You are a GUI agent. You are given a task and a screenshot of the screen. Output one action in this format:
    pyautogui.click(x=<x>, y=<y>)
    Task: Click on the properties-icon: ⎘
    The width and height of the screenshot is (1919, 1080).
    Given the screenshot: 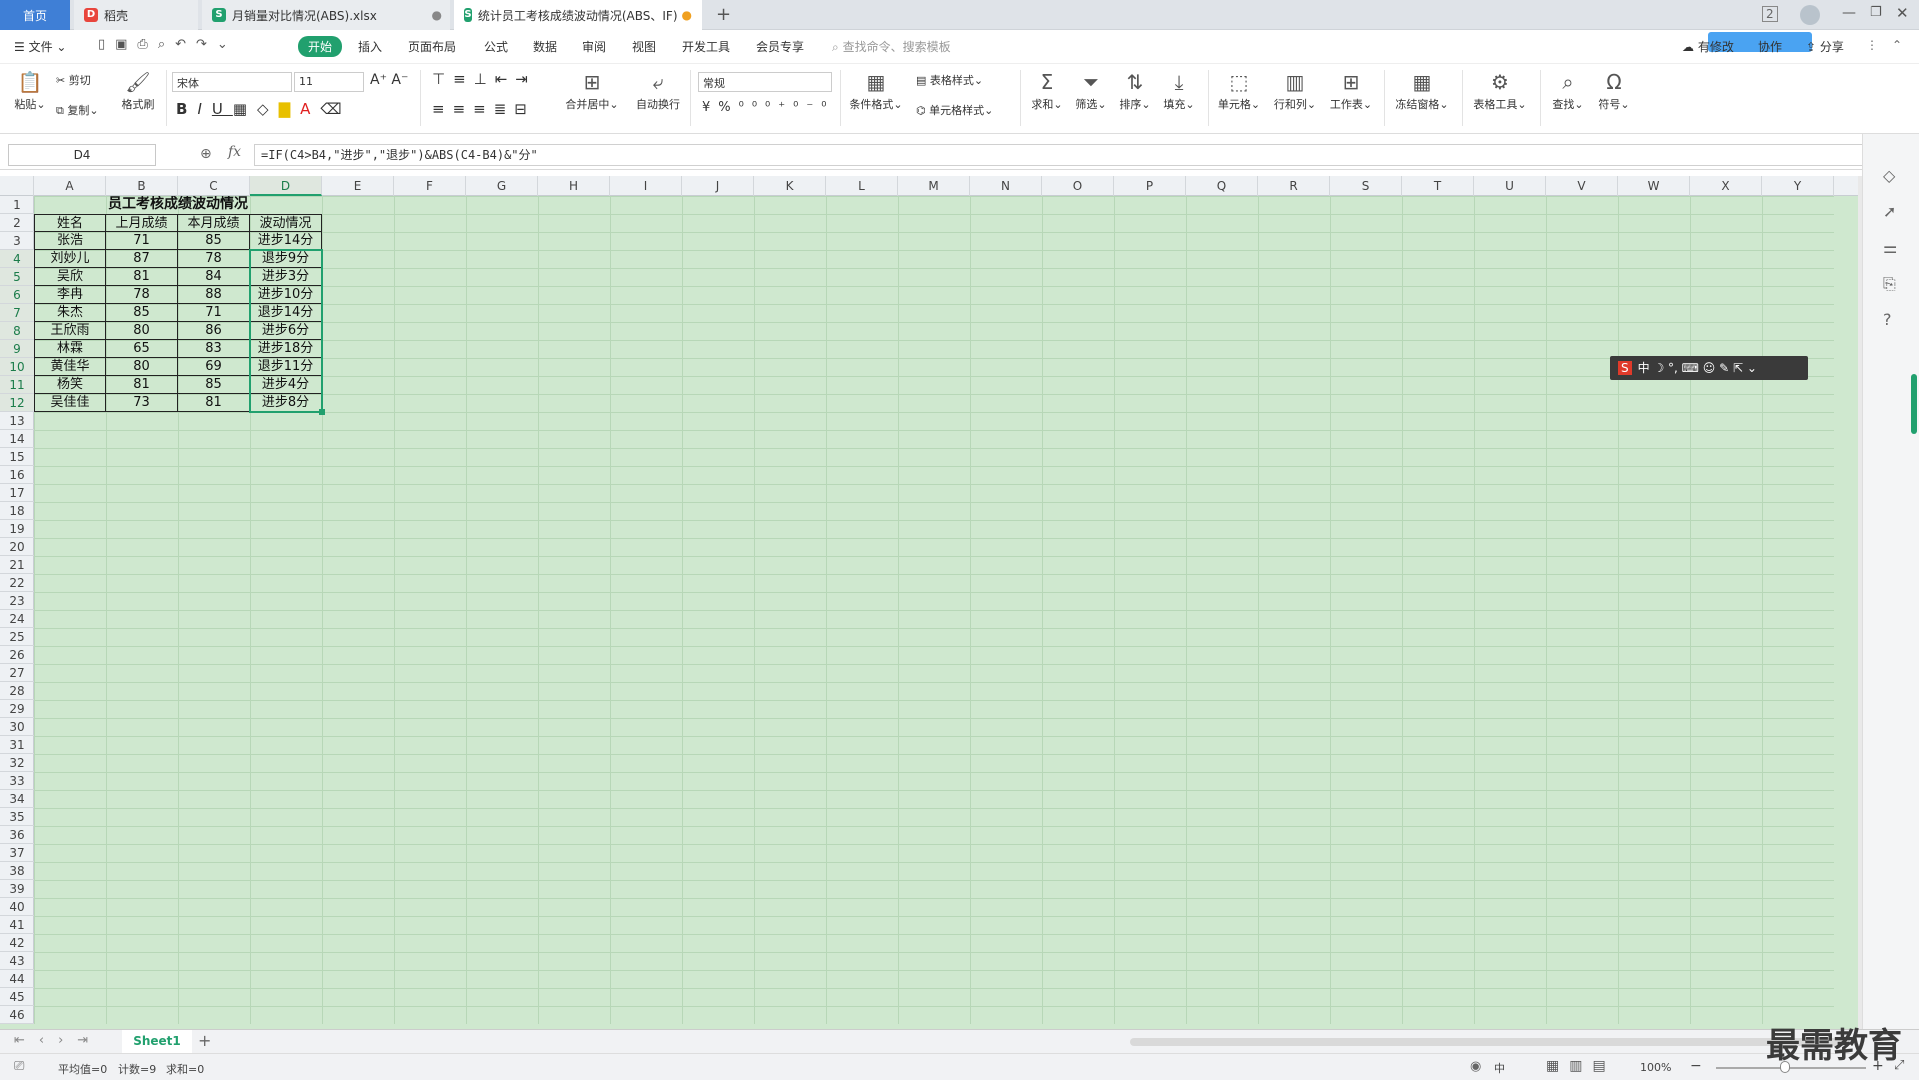 What is the action you would take?
    pyautogui.click(x=1889, y=284)
    